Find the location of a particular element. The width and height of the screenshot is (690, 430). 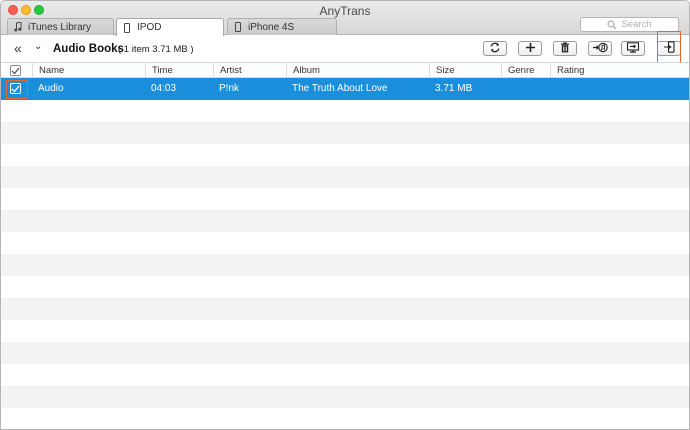

add-icon is located at coordinates (530, 49).